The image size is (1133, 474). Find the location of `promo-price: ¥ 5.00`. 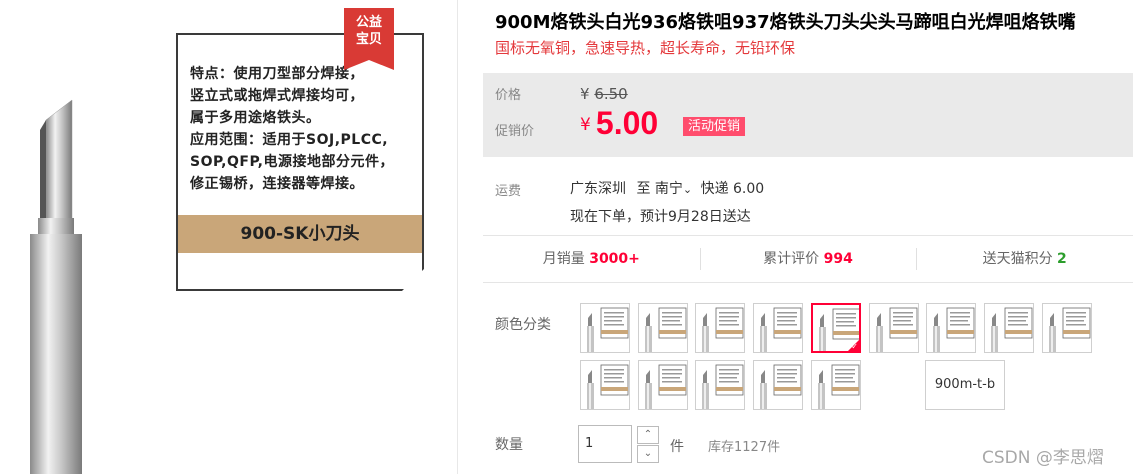

promo-price: ¥ 5.00 is located at coordinates (619, 123).